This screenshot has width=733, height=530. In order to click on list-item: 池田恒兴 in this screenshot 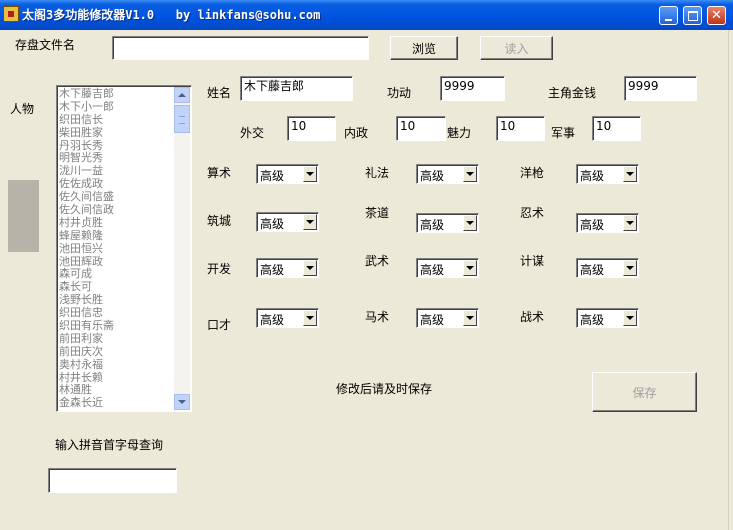, I will do `click(116, 248)`.